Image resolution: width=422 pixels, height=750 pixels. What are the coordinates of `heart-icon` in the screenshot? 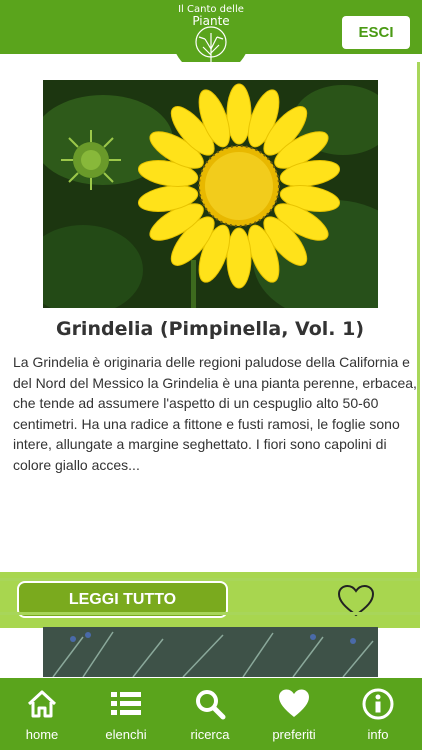 It's located at (294, 703).